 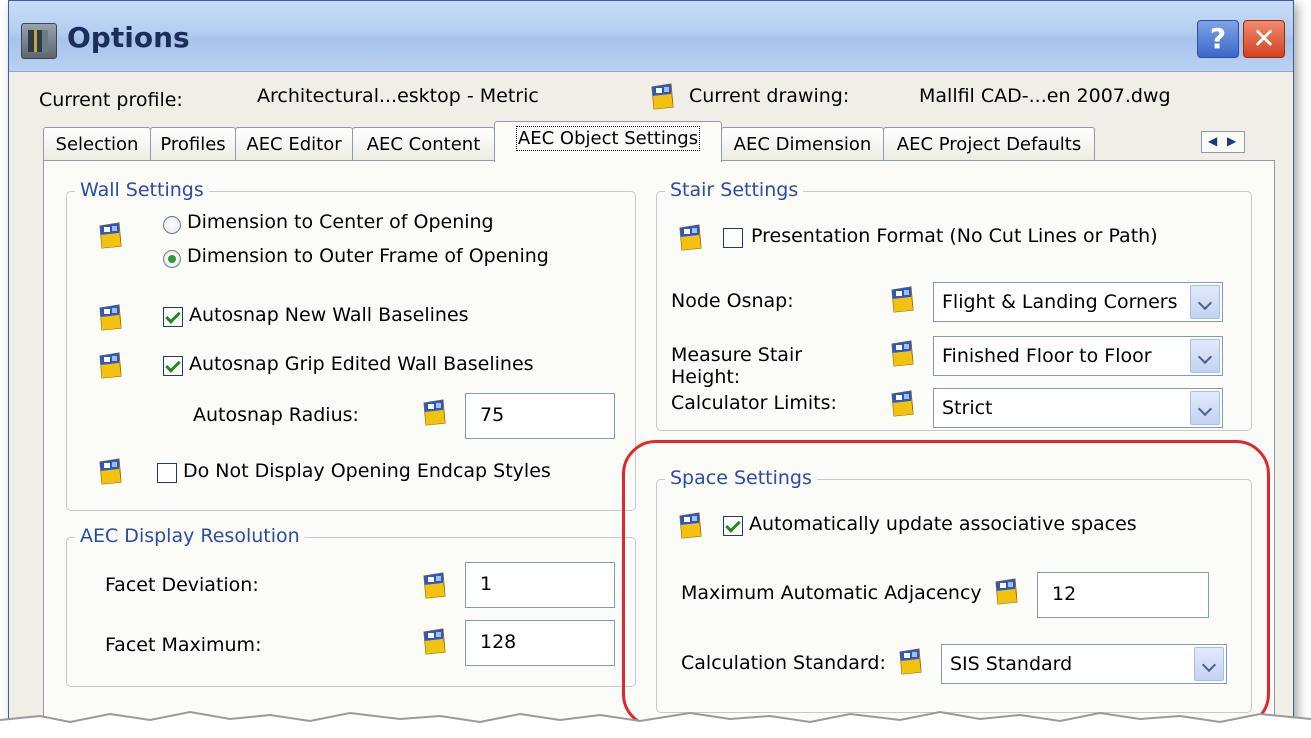 I want to click on tab-label: AEC Content, so click(x=423, y=144).